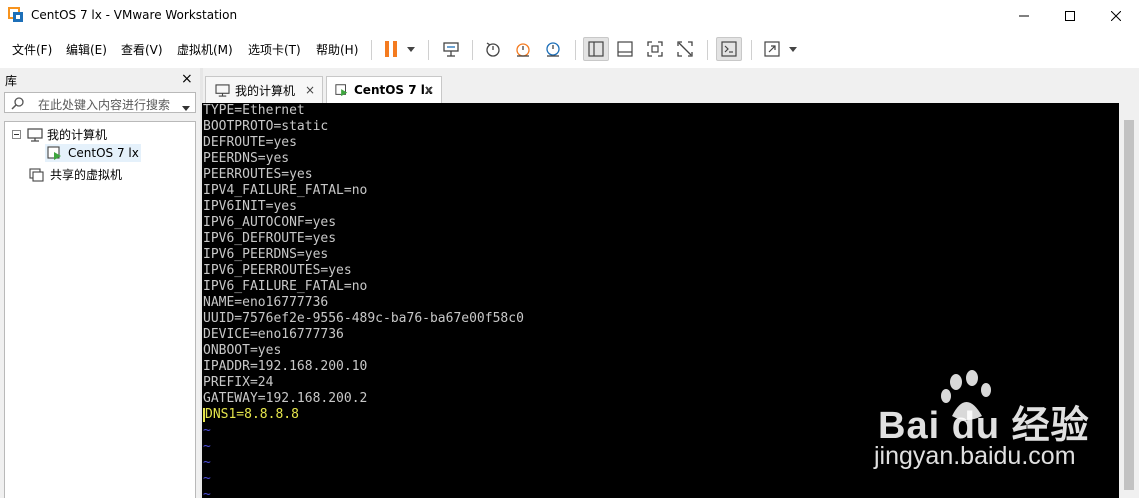 This screenshot has width=1139, height=498. What do you see at coordinates (493, 49) in the screenshot?
I see `snapshot-icon` at bounding box center [493, 49].